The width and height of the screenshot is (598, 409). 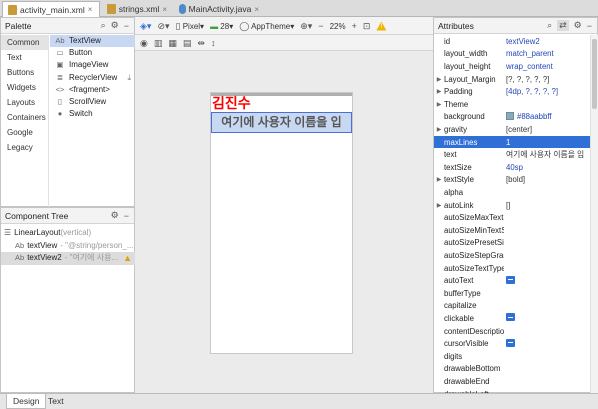 What do you see at coordinates (158, 43) in the screenshot?
I see `design-surface-icon: ▥` at bounding box center [158, 43].